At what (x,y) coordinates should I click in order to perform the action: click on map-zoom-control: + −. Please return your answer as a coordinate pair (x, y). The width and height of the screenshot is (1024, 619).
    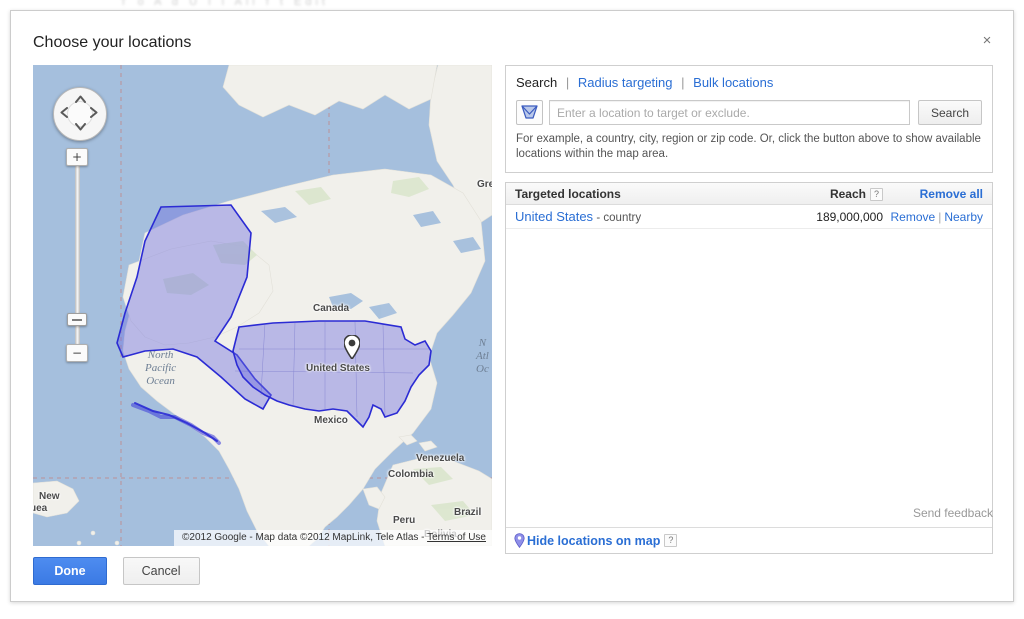
    Looking at the image, I should click on (78, 255).